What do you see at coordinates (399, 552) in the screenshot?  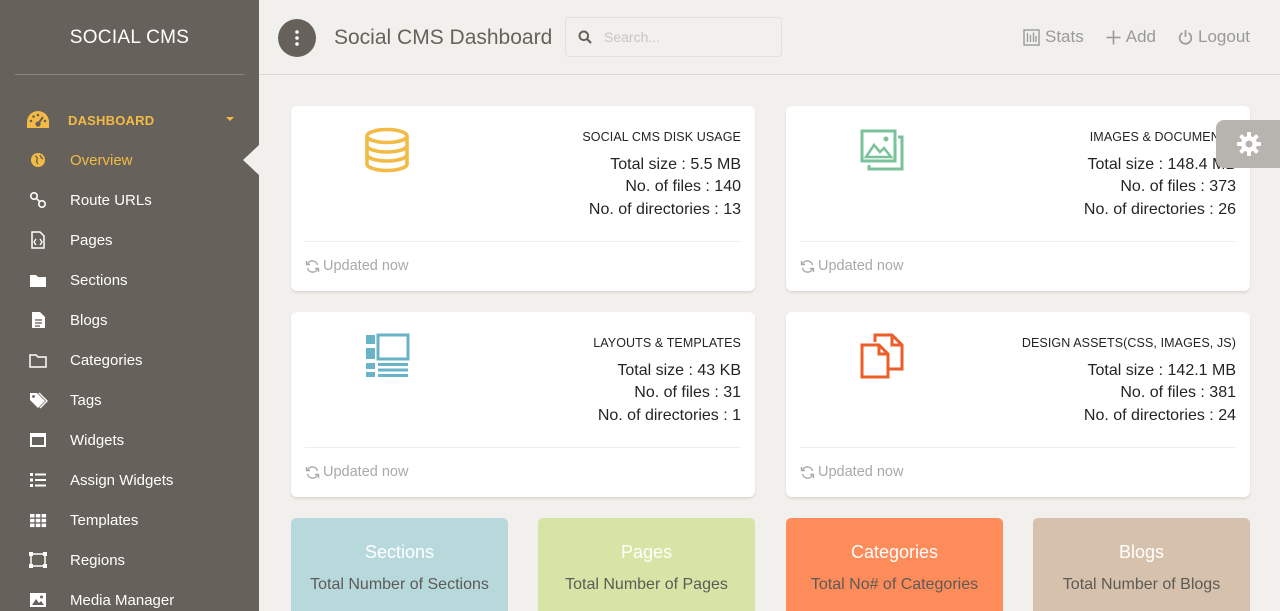 I see `tile-title: Sections` at bounding box center [399, 552].